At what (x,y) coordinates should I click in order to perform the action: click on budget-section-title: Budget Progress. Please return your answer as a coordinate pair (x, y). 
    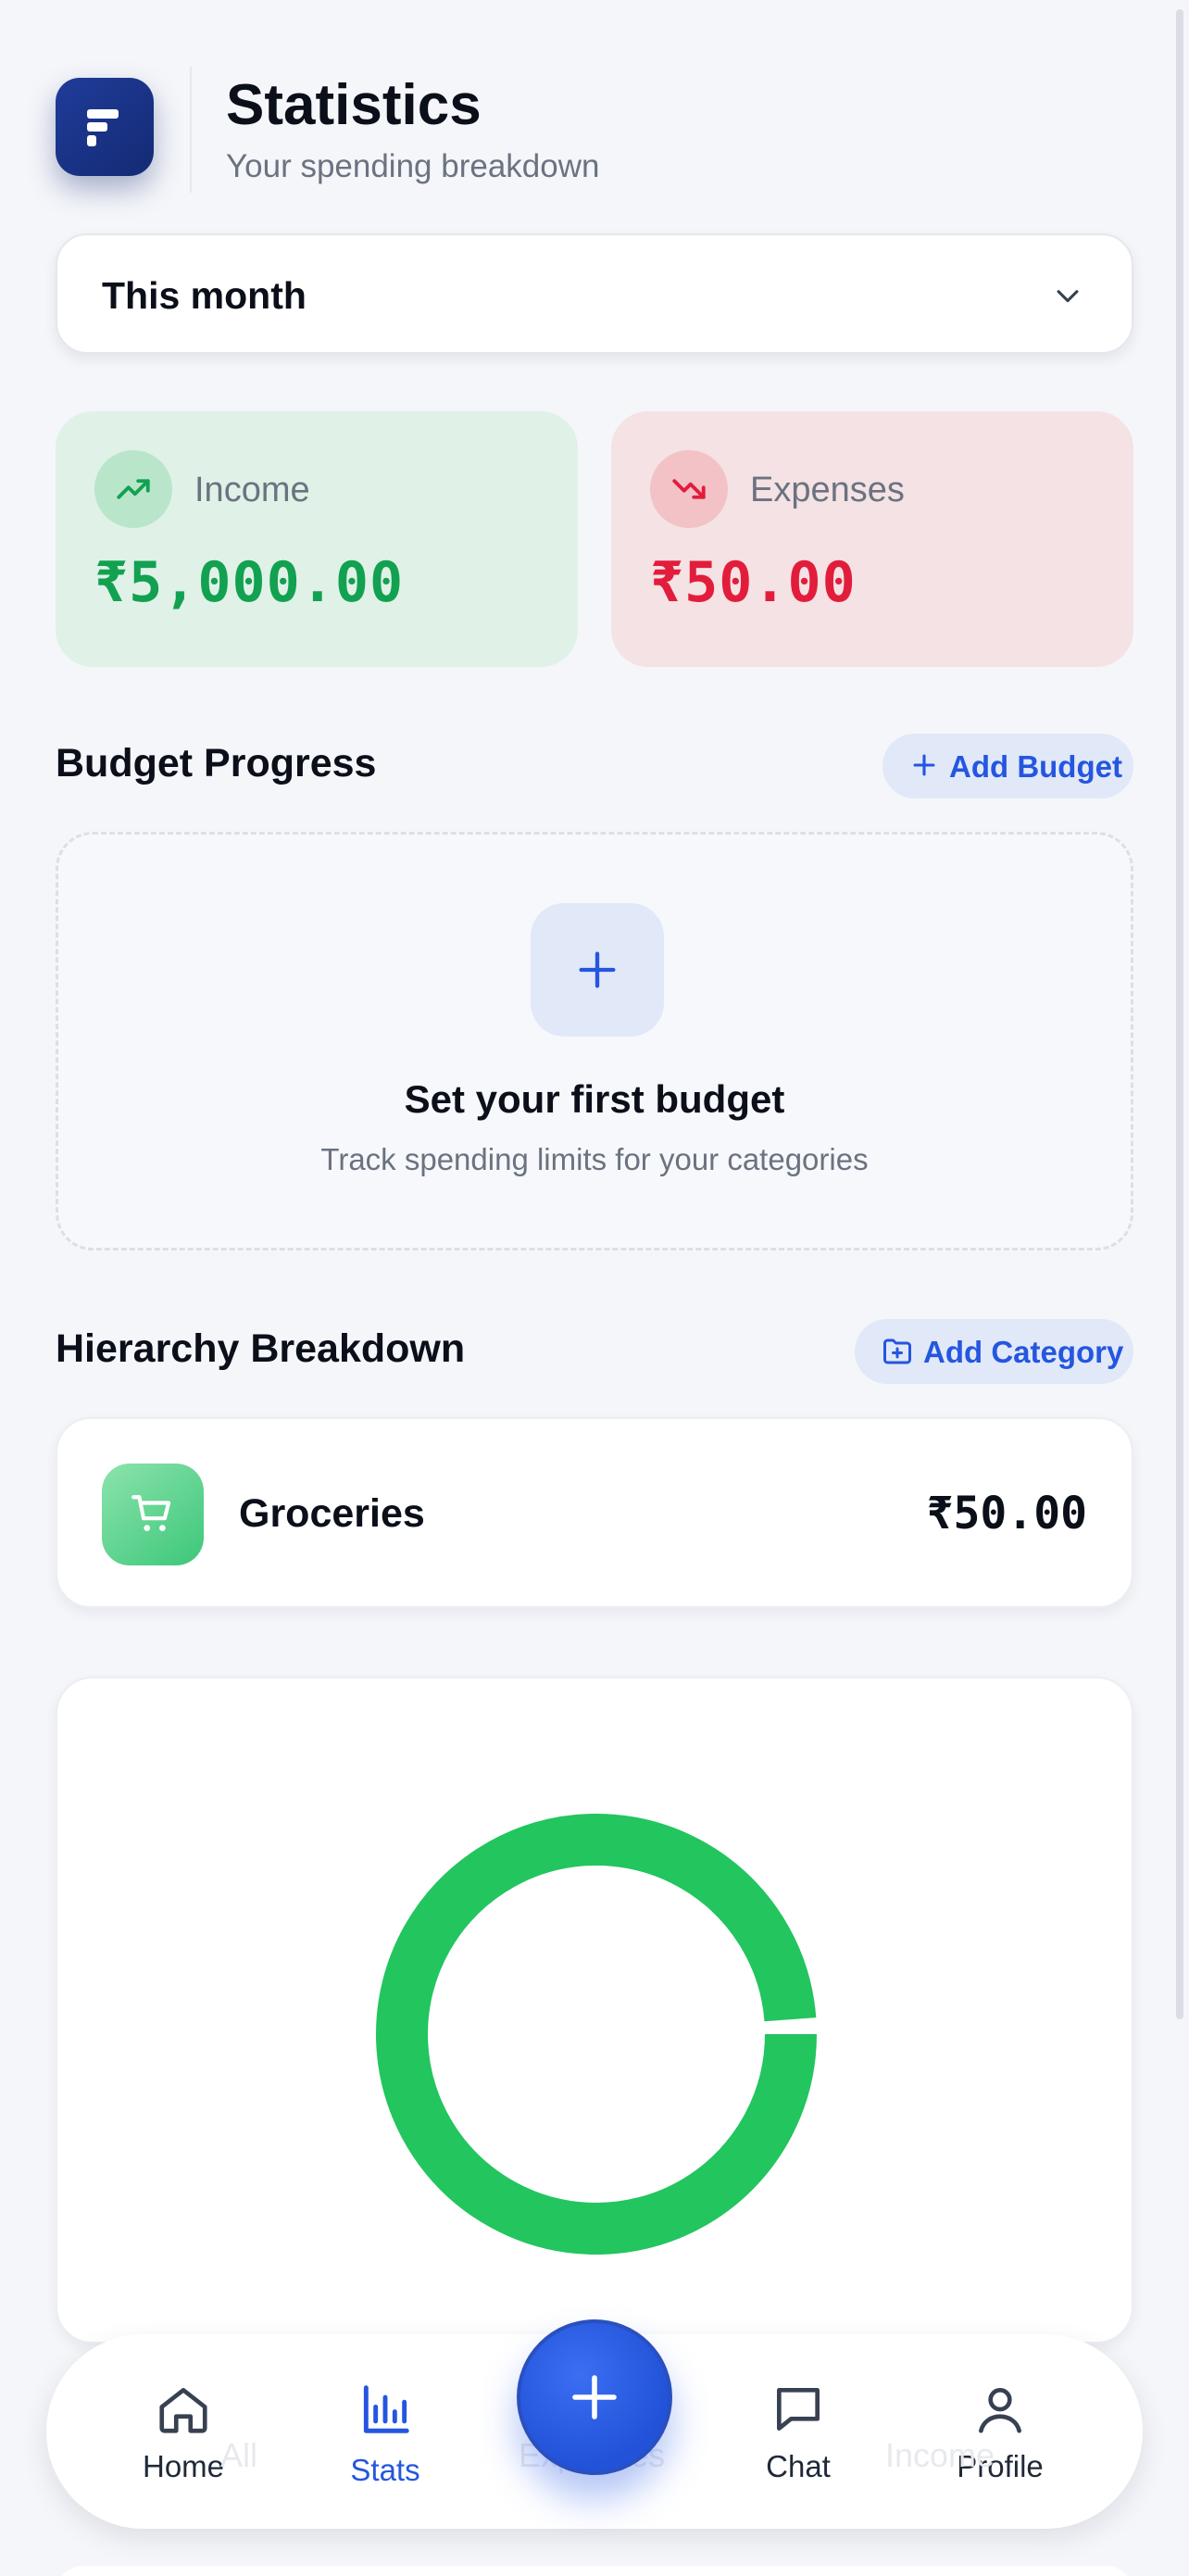
    Looking at the image, I should click on (216, 763).